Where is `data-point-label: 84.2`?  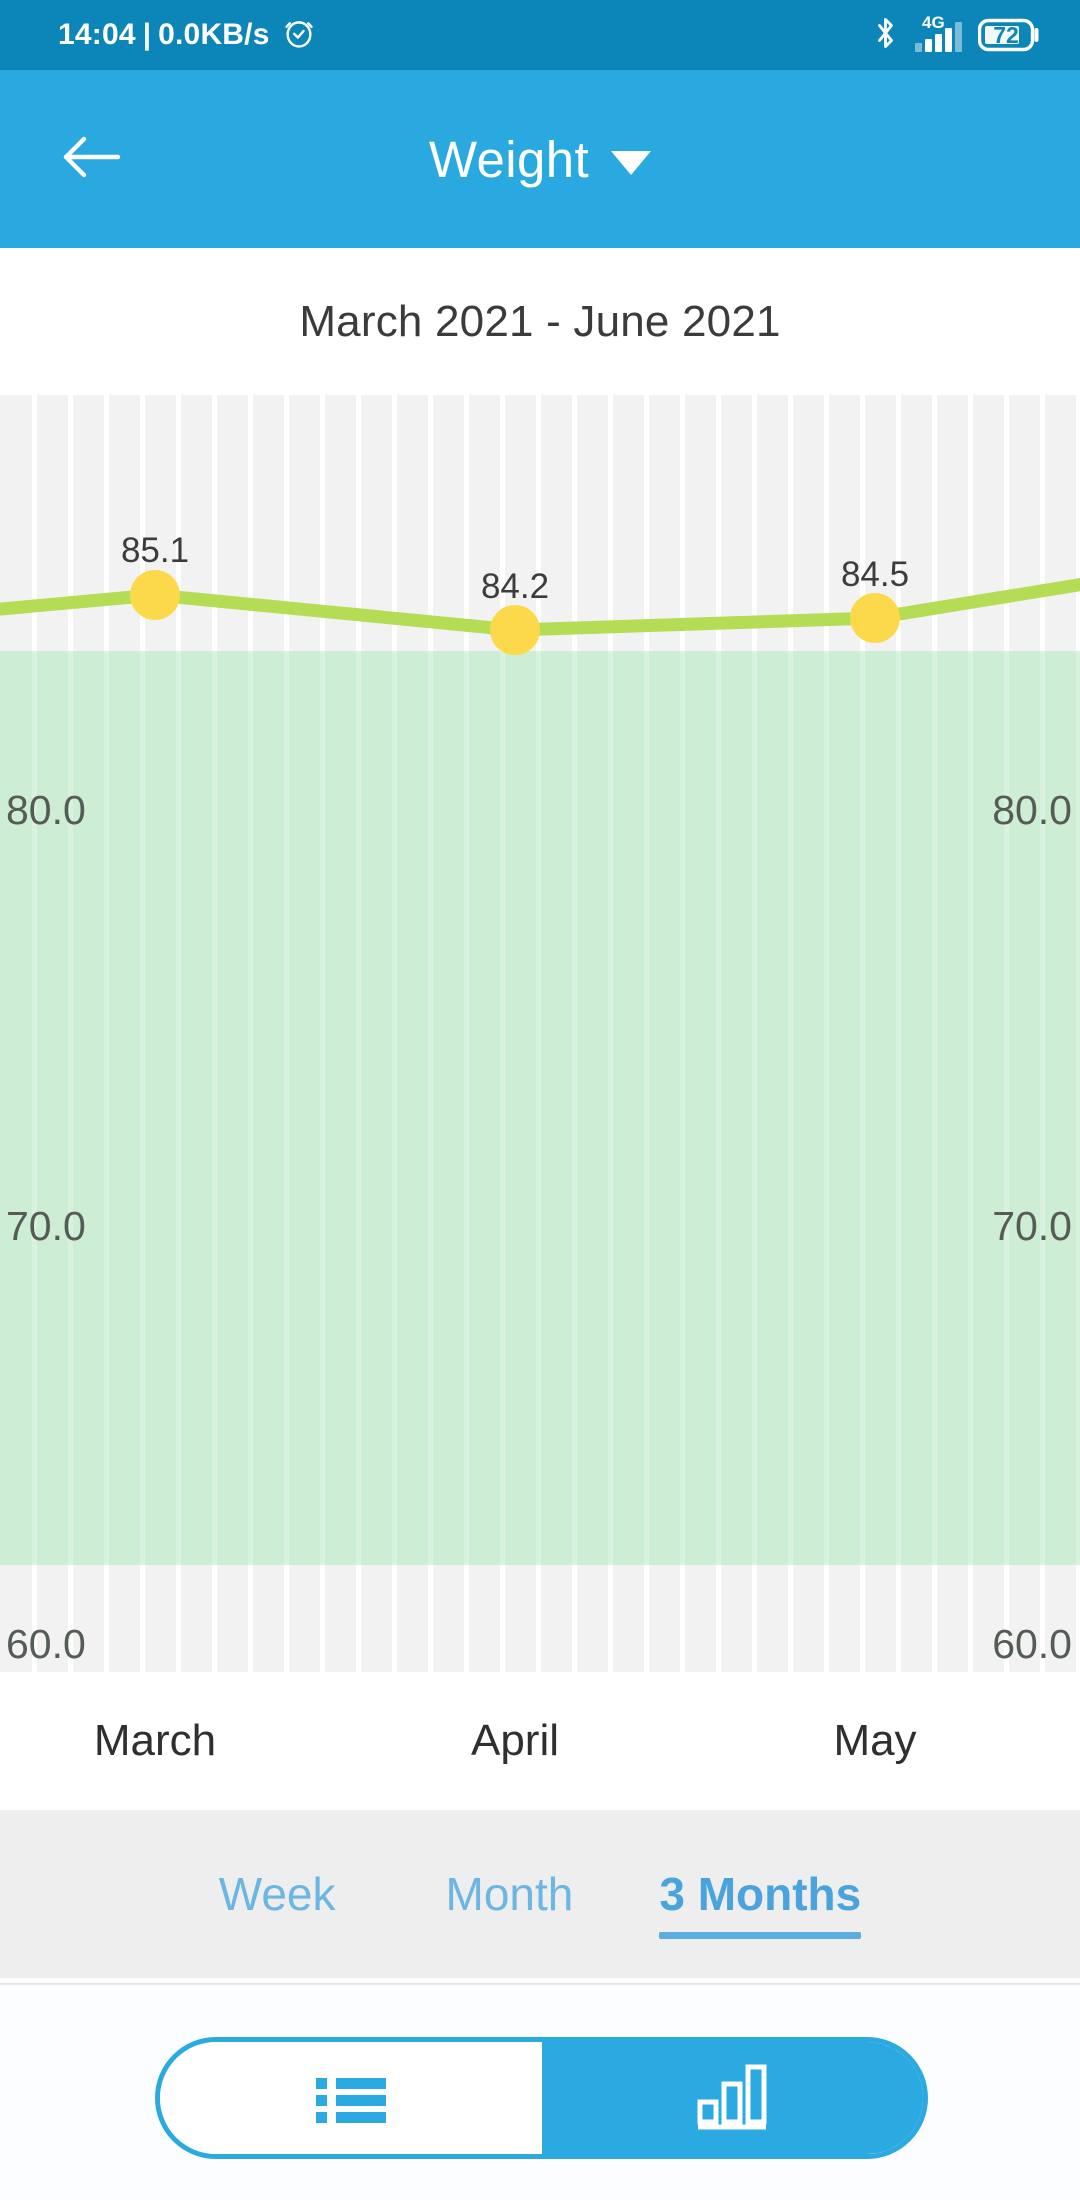
data-point-label: 84.2 is located at coordinates (515, 586).